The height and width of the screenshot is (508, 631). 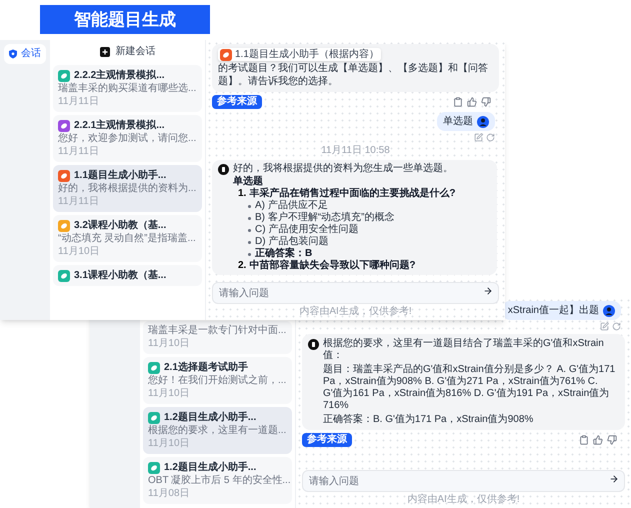 What do you see at coordinates (353, 75) in the screenshot?
I see `message-text: 的考试题目？我们可以生成【单选题】、【多选题】和【问答题】。请告诉我您的选择。` at bounding box center [353, 75].